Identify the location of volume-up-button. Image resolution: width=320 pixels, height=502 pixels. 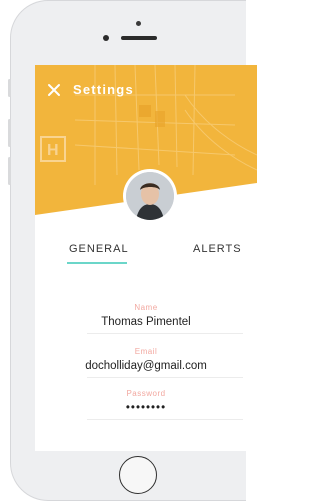
(9, 133).